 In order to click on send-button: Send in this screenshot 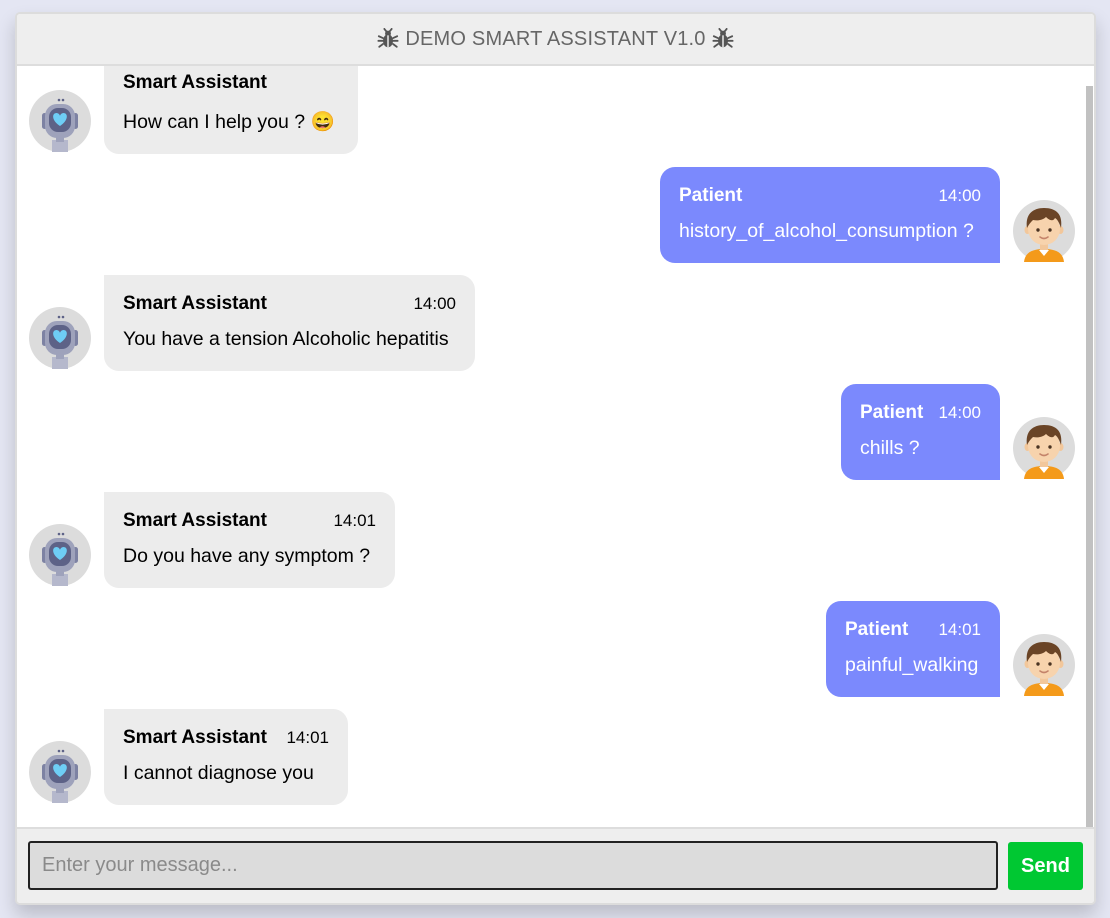, I will do `click(1045, 866)`.